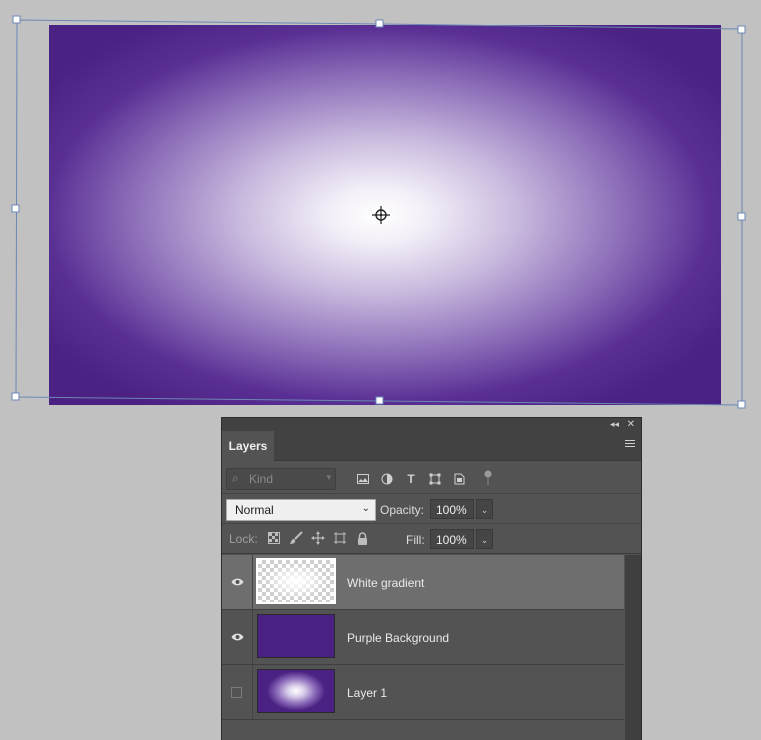 The width and height of the screenshot is (761, 740). I want to click on lock-fill-row: Lock: Fill: 100% ⌄, so click(431, 539).